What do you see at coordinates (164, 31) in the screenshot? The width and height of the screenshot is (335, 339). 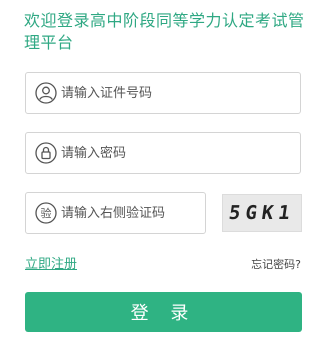 I see `page-title: 欢迎登录高中阶段同等学力认定考试管理平台` at bounding box center [164, 31].